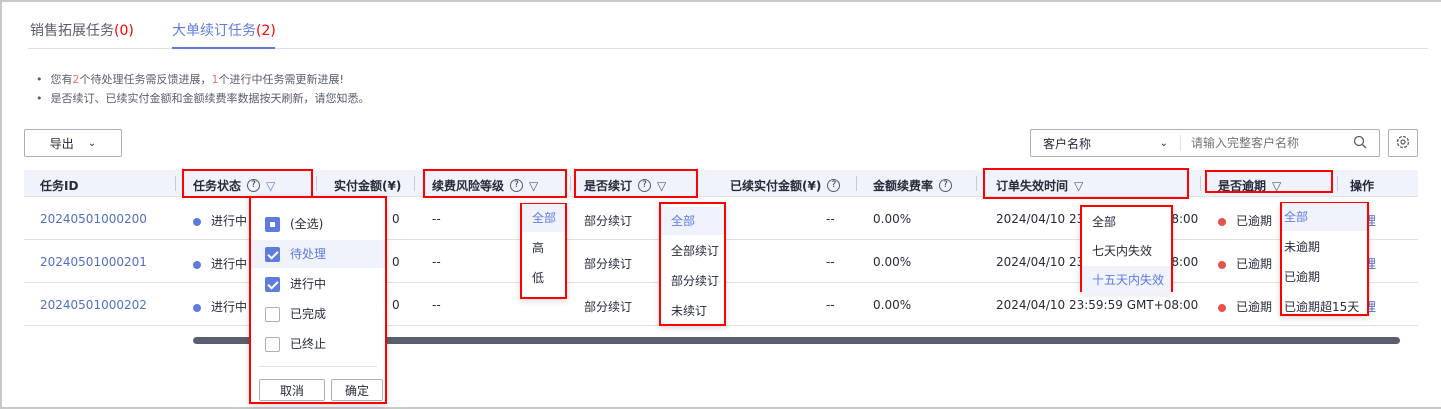 This screenshot has height=409, width=1441. What do you see at coordinates (124, 31) in the screenshot?
I see `tab-count: (0)` at bounding box center [124, 31].